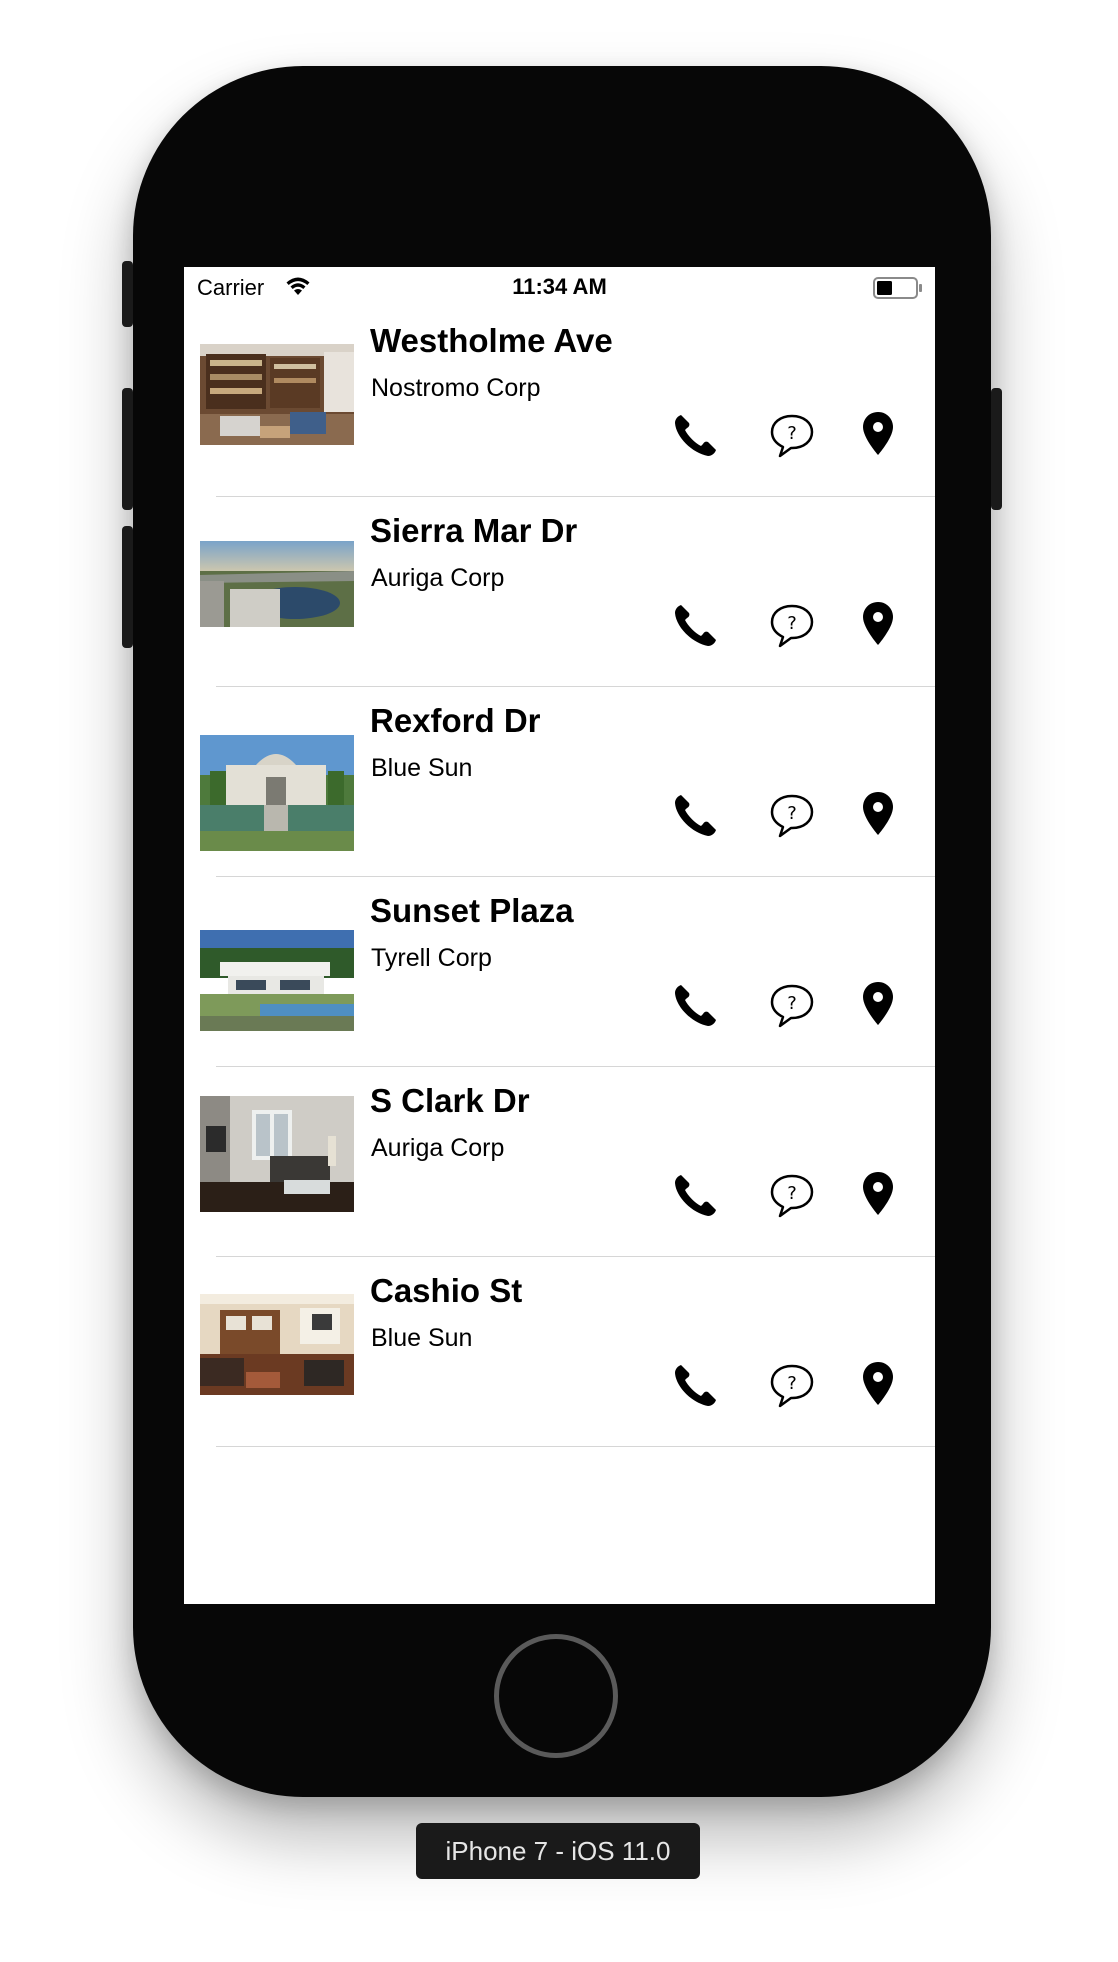 This screenshot has width=1118, height=1962. I want to click on clock-label: 11:34 AM, so click(559, 286).